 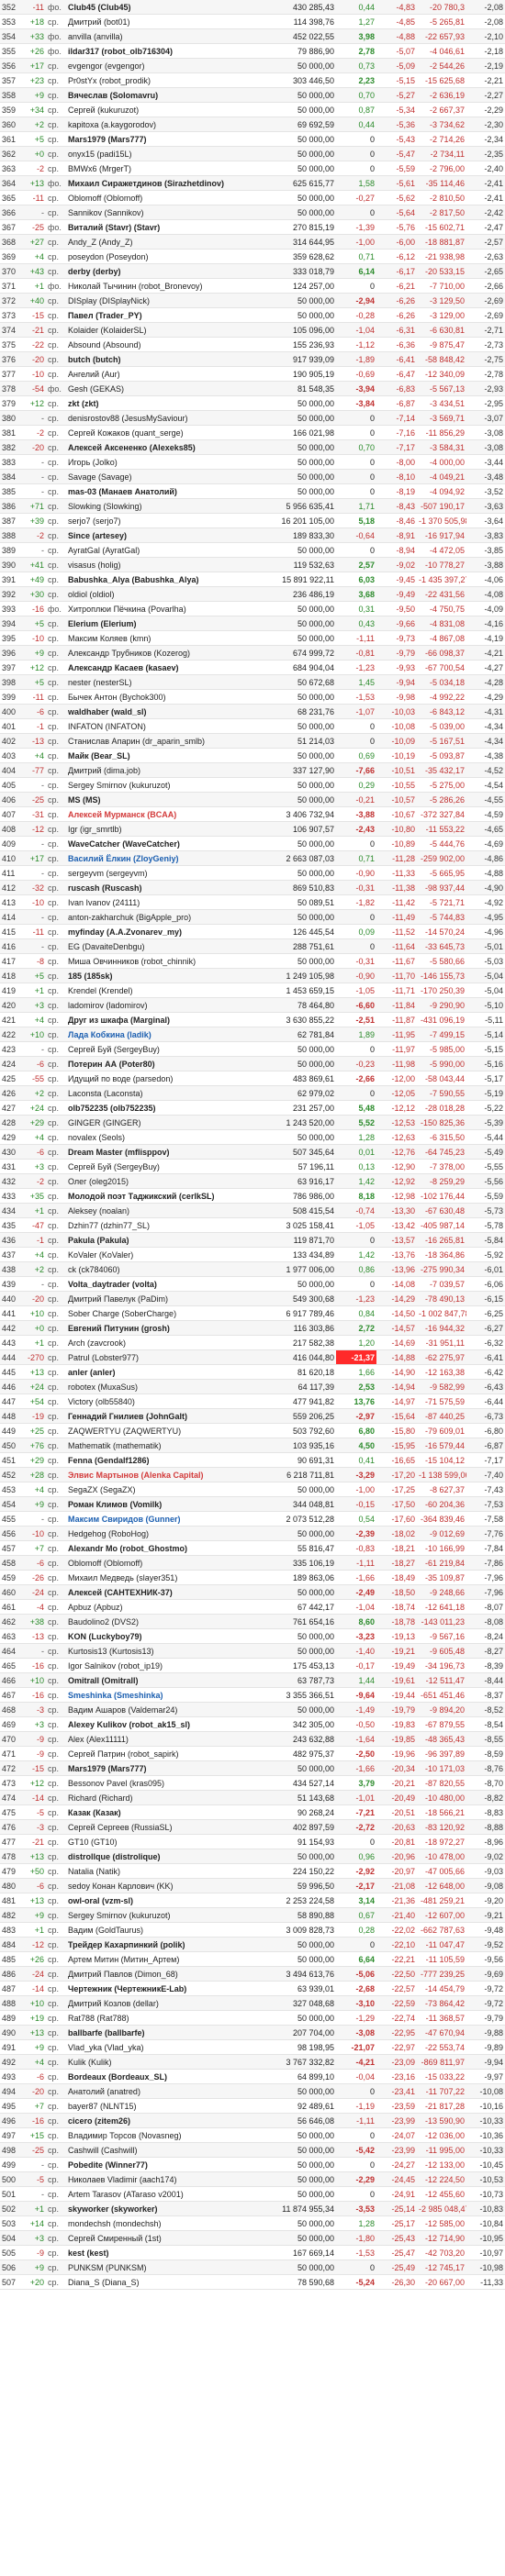 I want to click on trader-name-link: Вячеслав (Solomavru), so click(x=166, y=95).